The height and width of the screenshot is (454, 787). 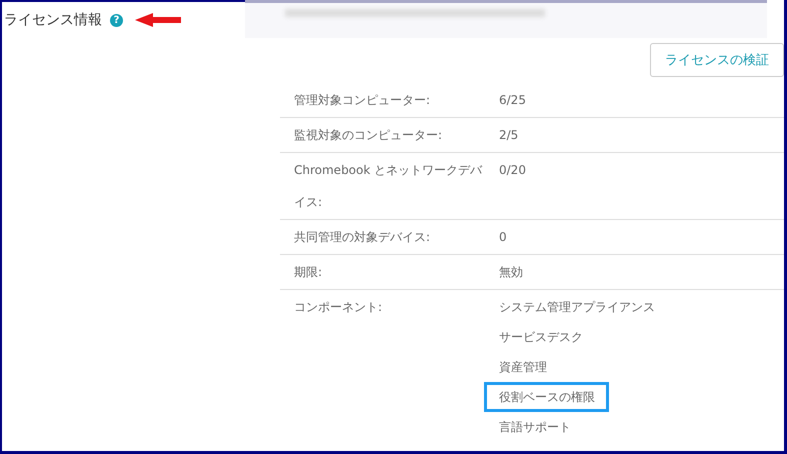 I want to click on detail-value: 6/25, so click(x=512, y=100).